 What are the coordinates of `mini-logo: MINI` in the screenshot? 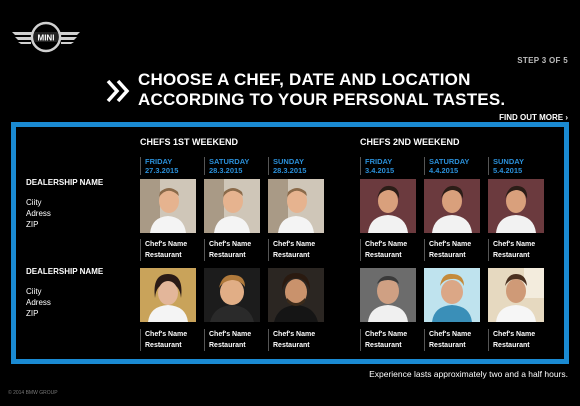 It's located at (46, 37).